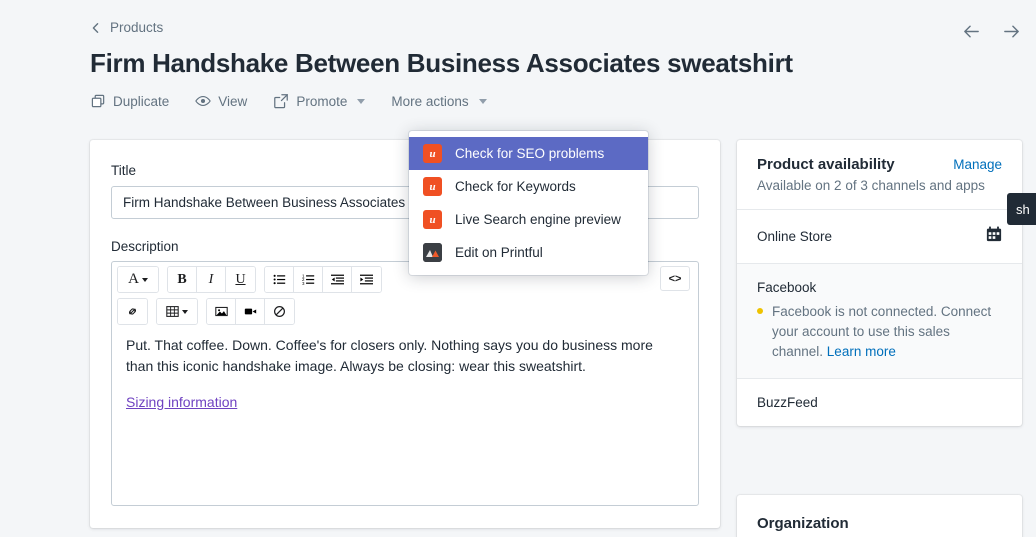  I want to click on more-actions-button: More actions, so click(439, 101).